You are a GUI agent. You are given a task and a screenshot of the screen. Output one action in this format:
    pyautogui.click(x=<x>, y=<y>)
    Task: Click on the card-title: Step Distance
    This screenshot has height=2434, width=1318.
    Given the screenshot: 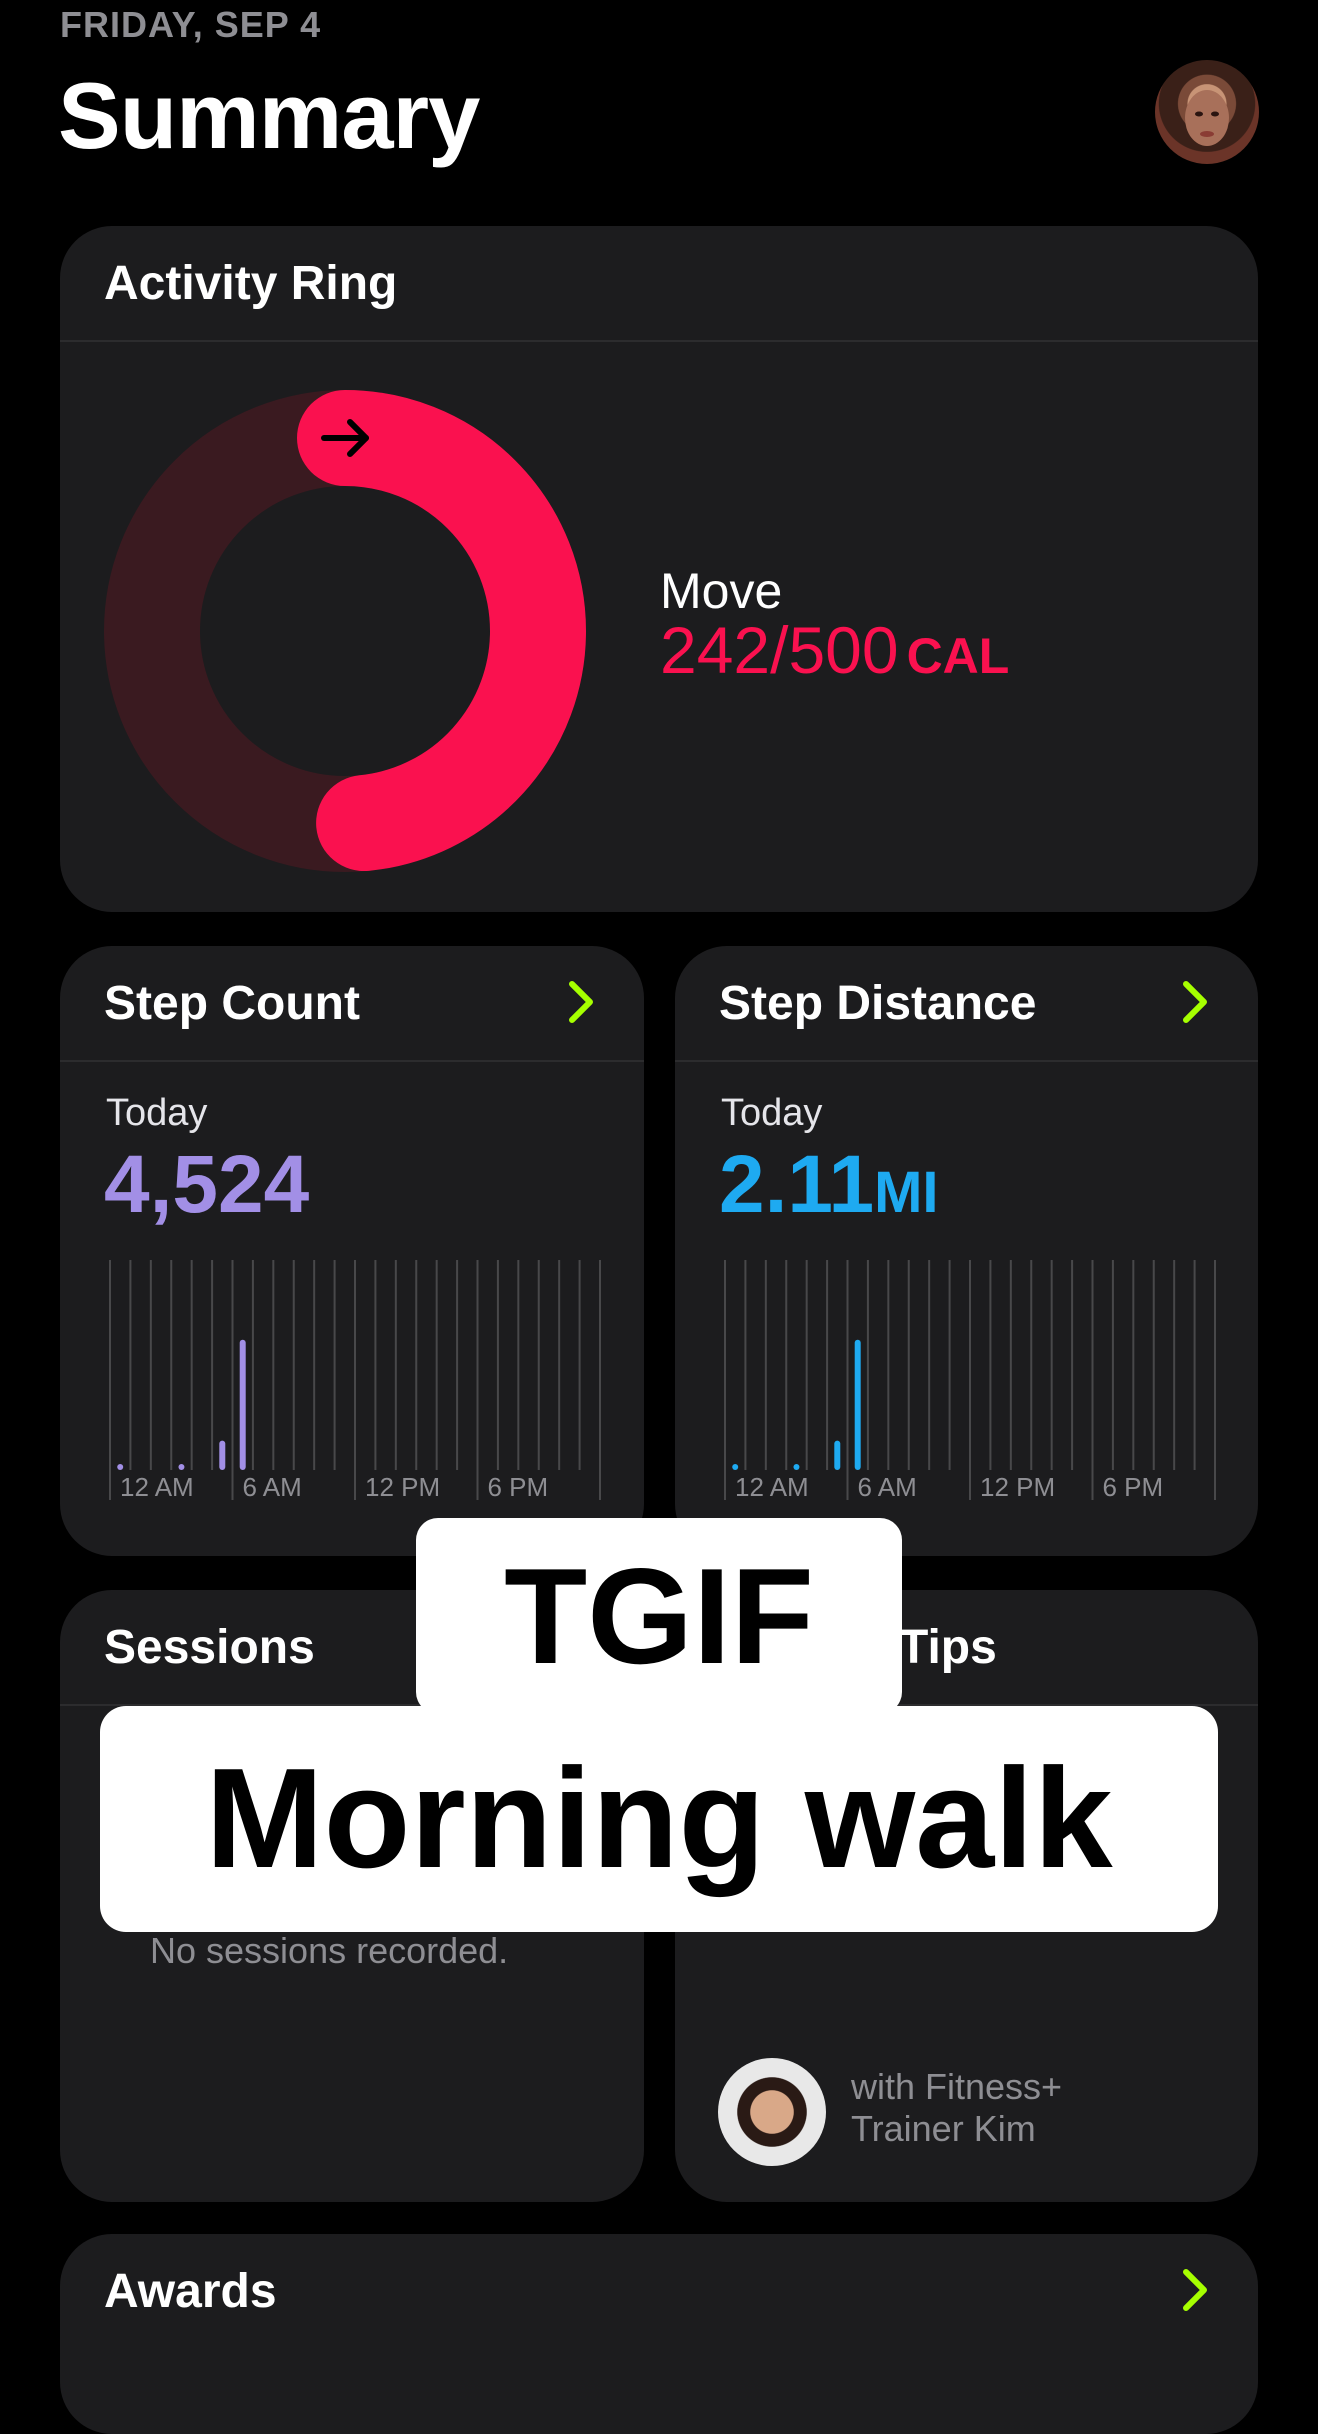 What is the action you would take?
    pyautogui.click(x=878, y=1003)
    